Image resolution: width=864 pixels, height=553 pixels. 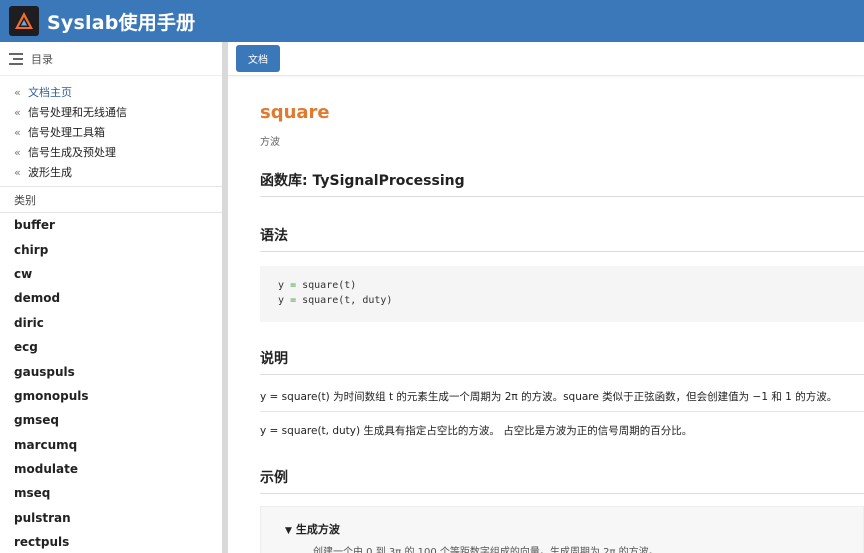 I want to click on sidebar-item-demod: demod, so click(x=111, y=298).